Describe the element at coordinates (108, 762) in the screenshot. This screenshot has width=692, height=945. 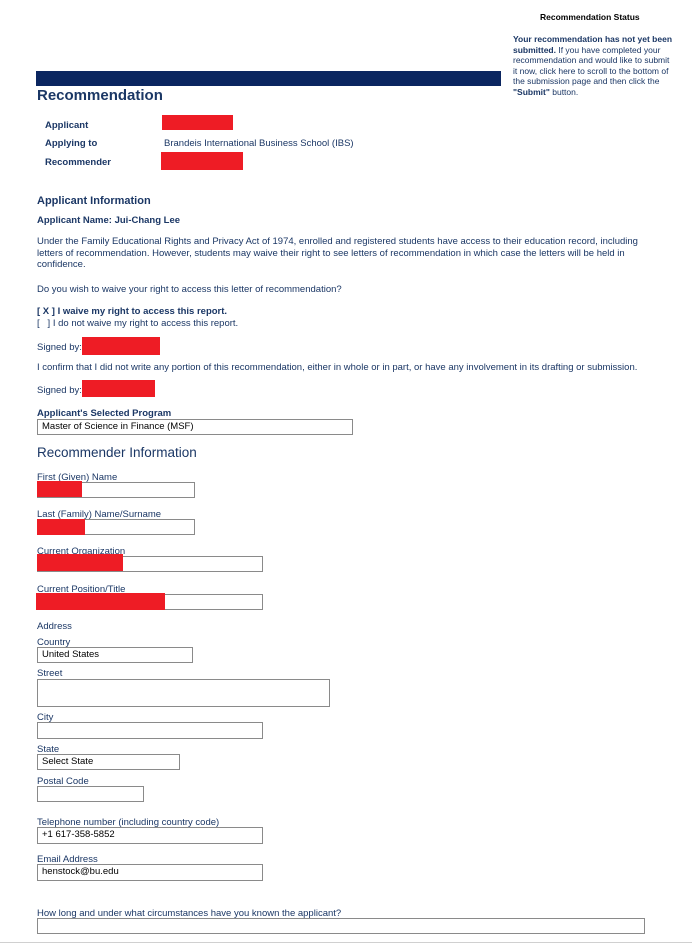
I see `state-select: Select State` at that location.